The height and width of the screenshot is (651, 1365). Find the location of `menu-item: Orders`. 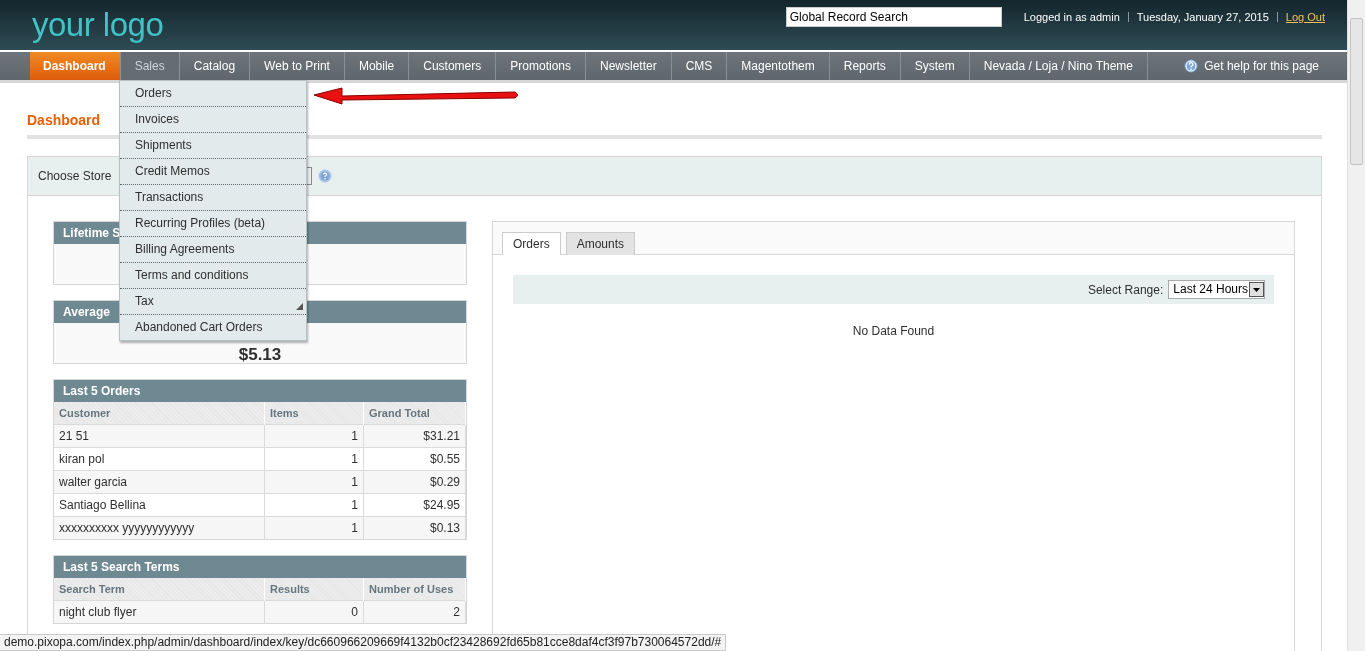

menu-item: Orders is located at coordinates (213, 94).